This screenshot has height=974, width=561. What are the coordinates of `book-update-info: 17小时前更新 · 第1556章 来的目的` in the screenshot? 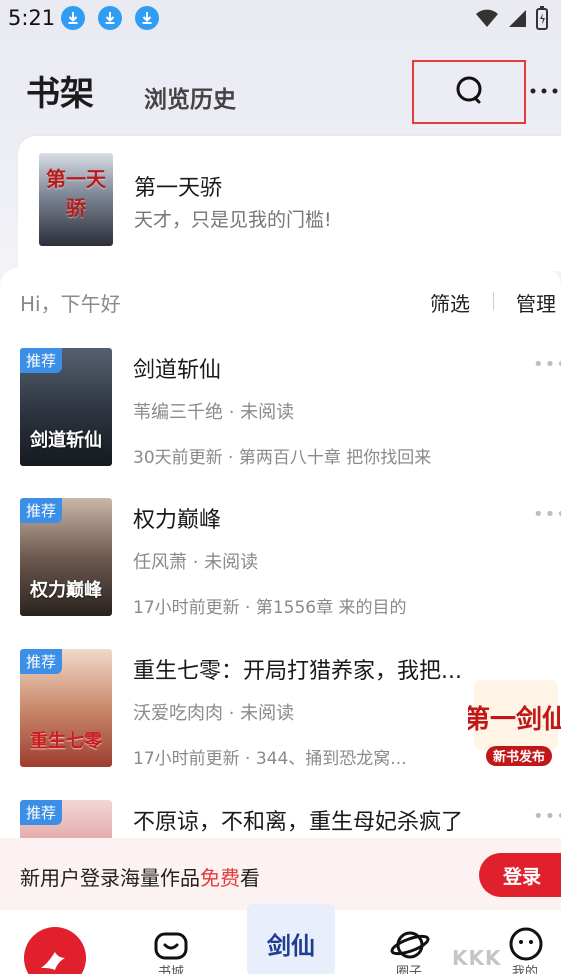 It's located at (270, 608).